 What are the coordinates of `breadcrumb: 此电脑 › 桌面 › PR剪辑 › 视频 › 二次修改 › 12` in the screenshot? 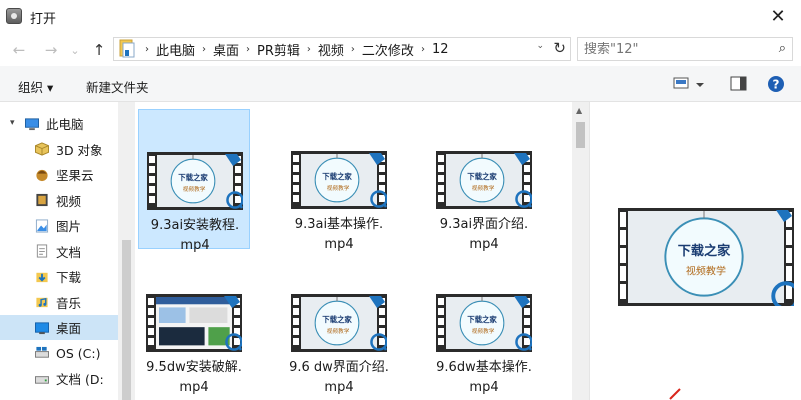 It's located at (302, 49).